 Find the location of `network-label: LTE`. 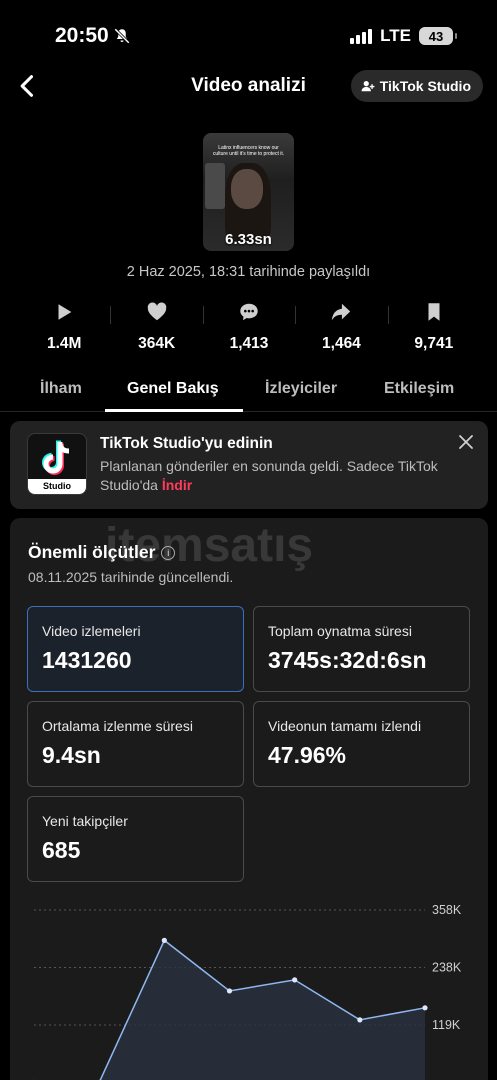

network-label: LTE is located at coordinates (395, 35).